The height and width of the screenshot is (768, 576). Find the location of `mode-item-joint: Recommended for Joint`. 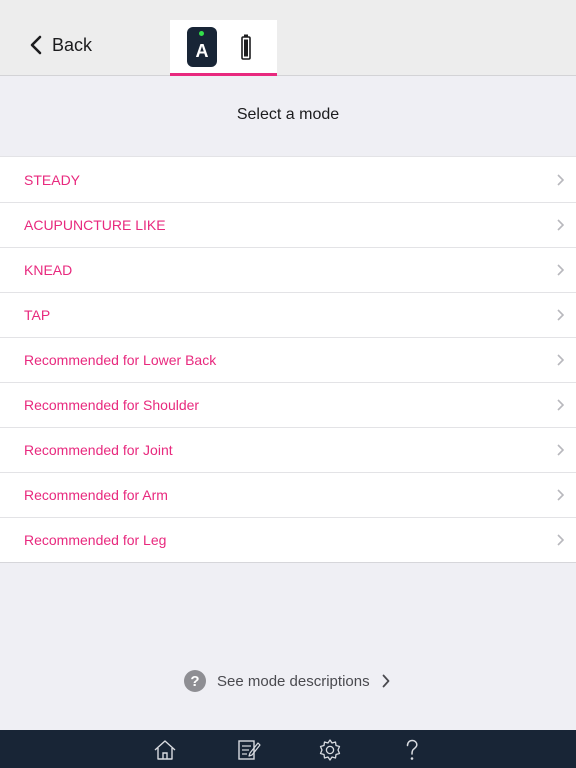

mode-item-joint: Recommended for Joint is located at coordinates (288, 449).